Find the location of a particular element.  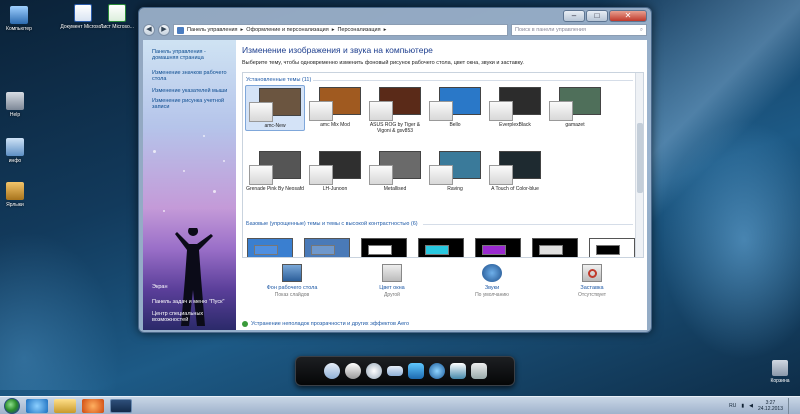

theme-tile: EverplexBlack is located at coordinates (515, 107).